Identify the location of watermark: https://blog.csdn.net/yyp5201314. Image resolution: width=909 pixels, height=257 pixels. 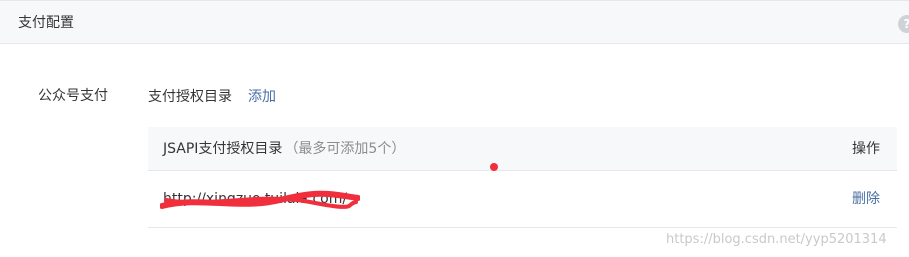
(776, 239).